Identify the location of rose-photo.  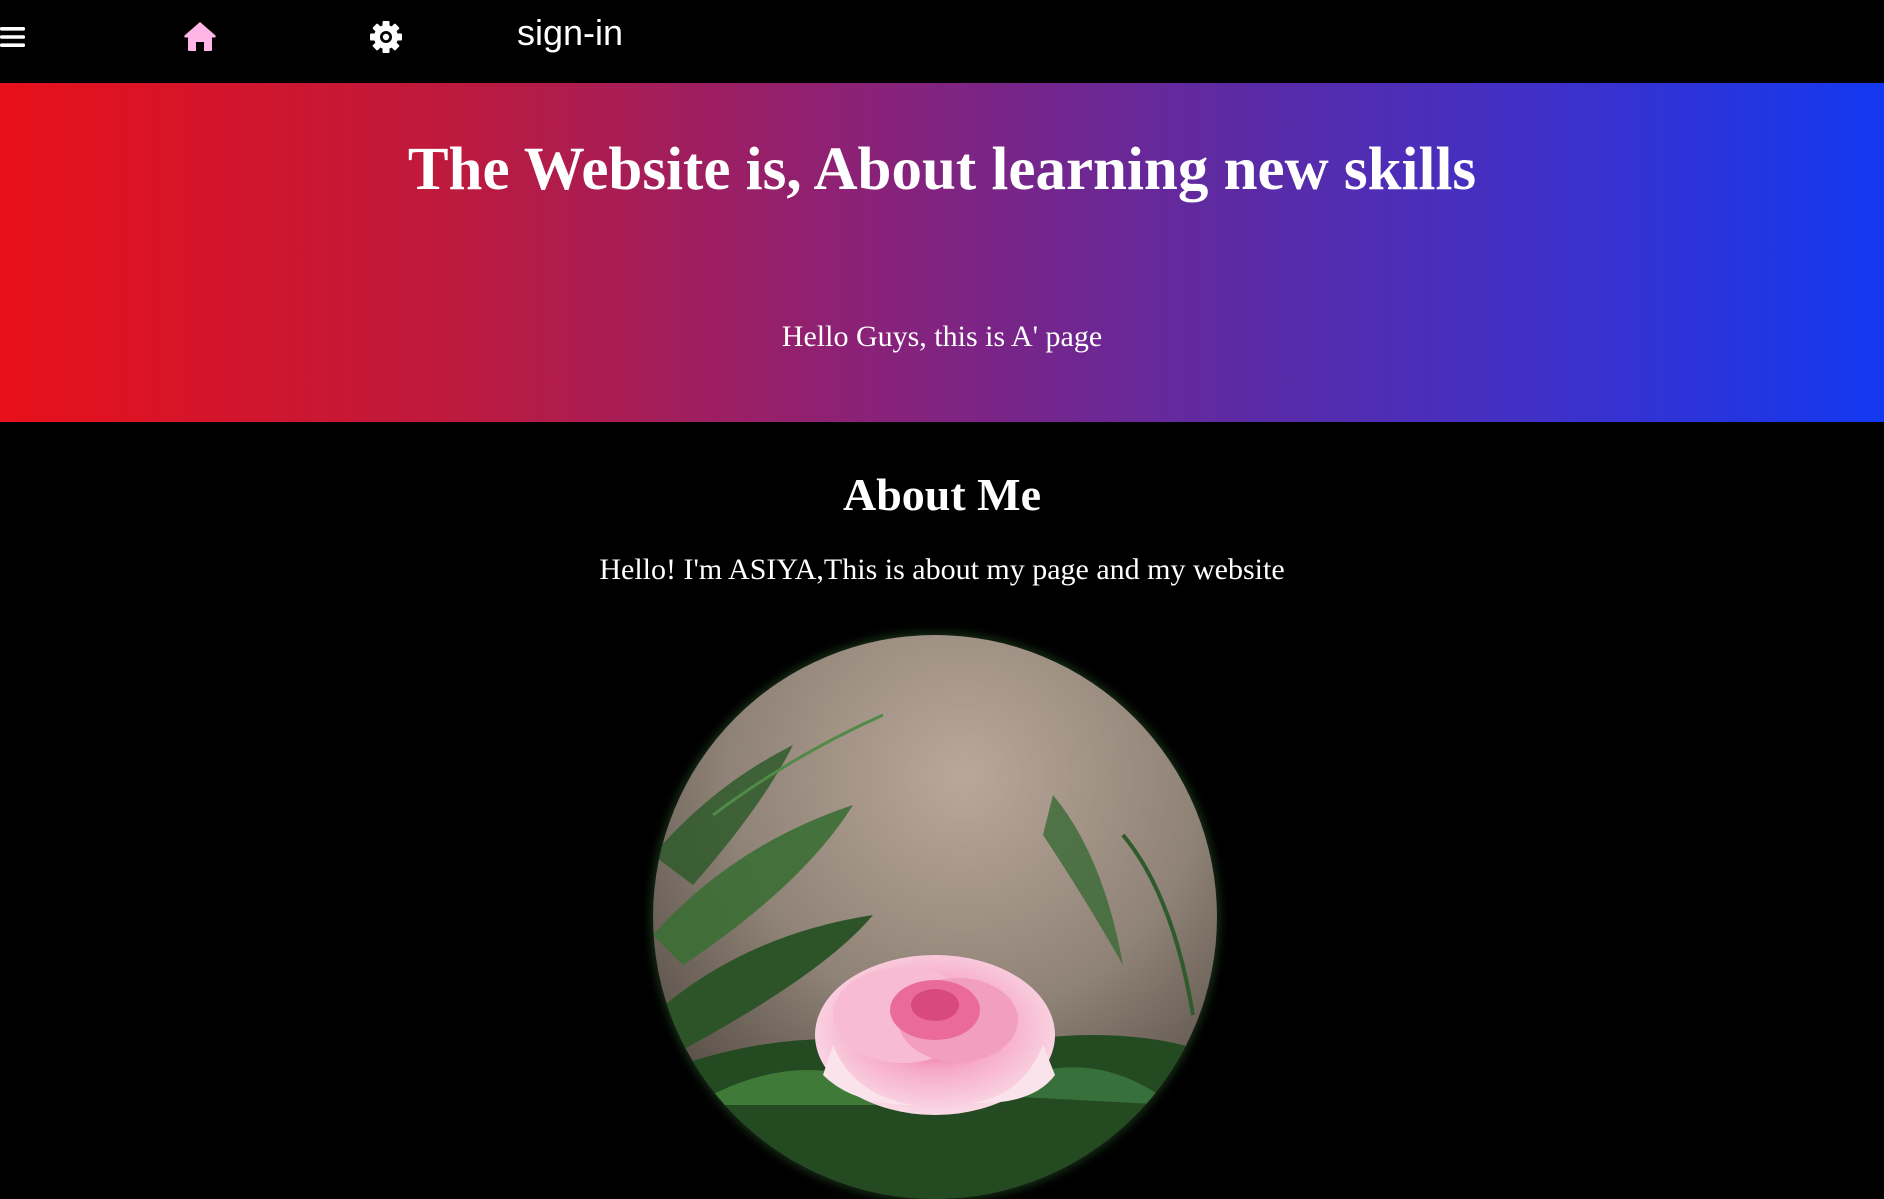
(935, 917).